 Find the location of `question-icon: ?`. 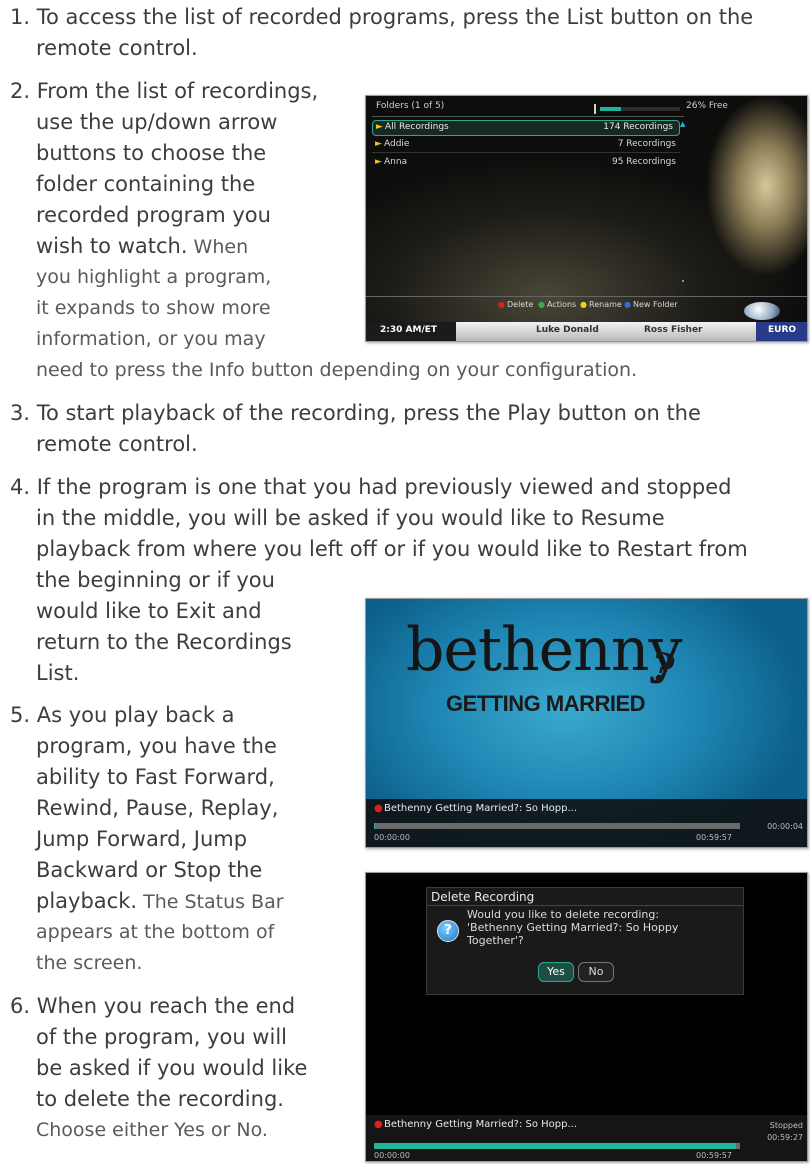

question-icon: ? is located at coordinates (448, 931).